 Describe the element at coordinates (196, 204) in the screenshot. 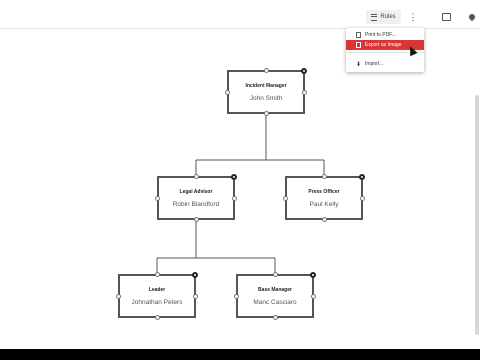

I see `node-person-name: Robin Blandford` at that location.